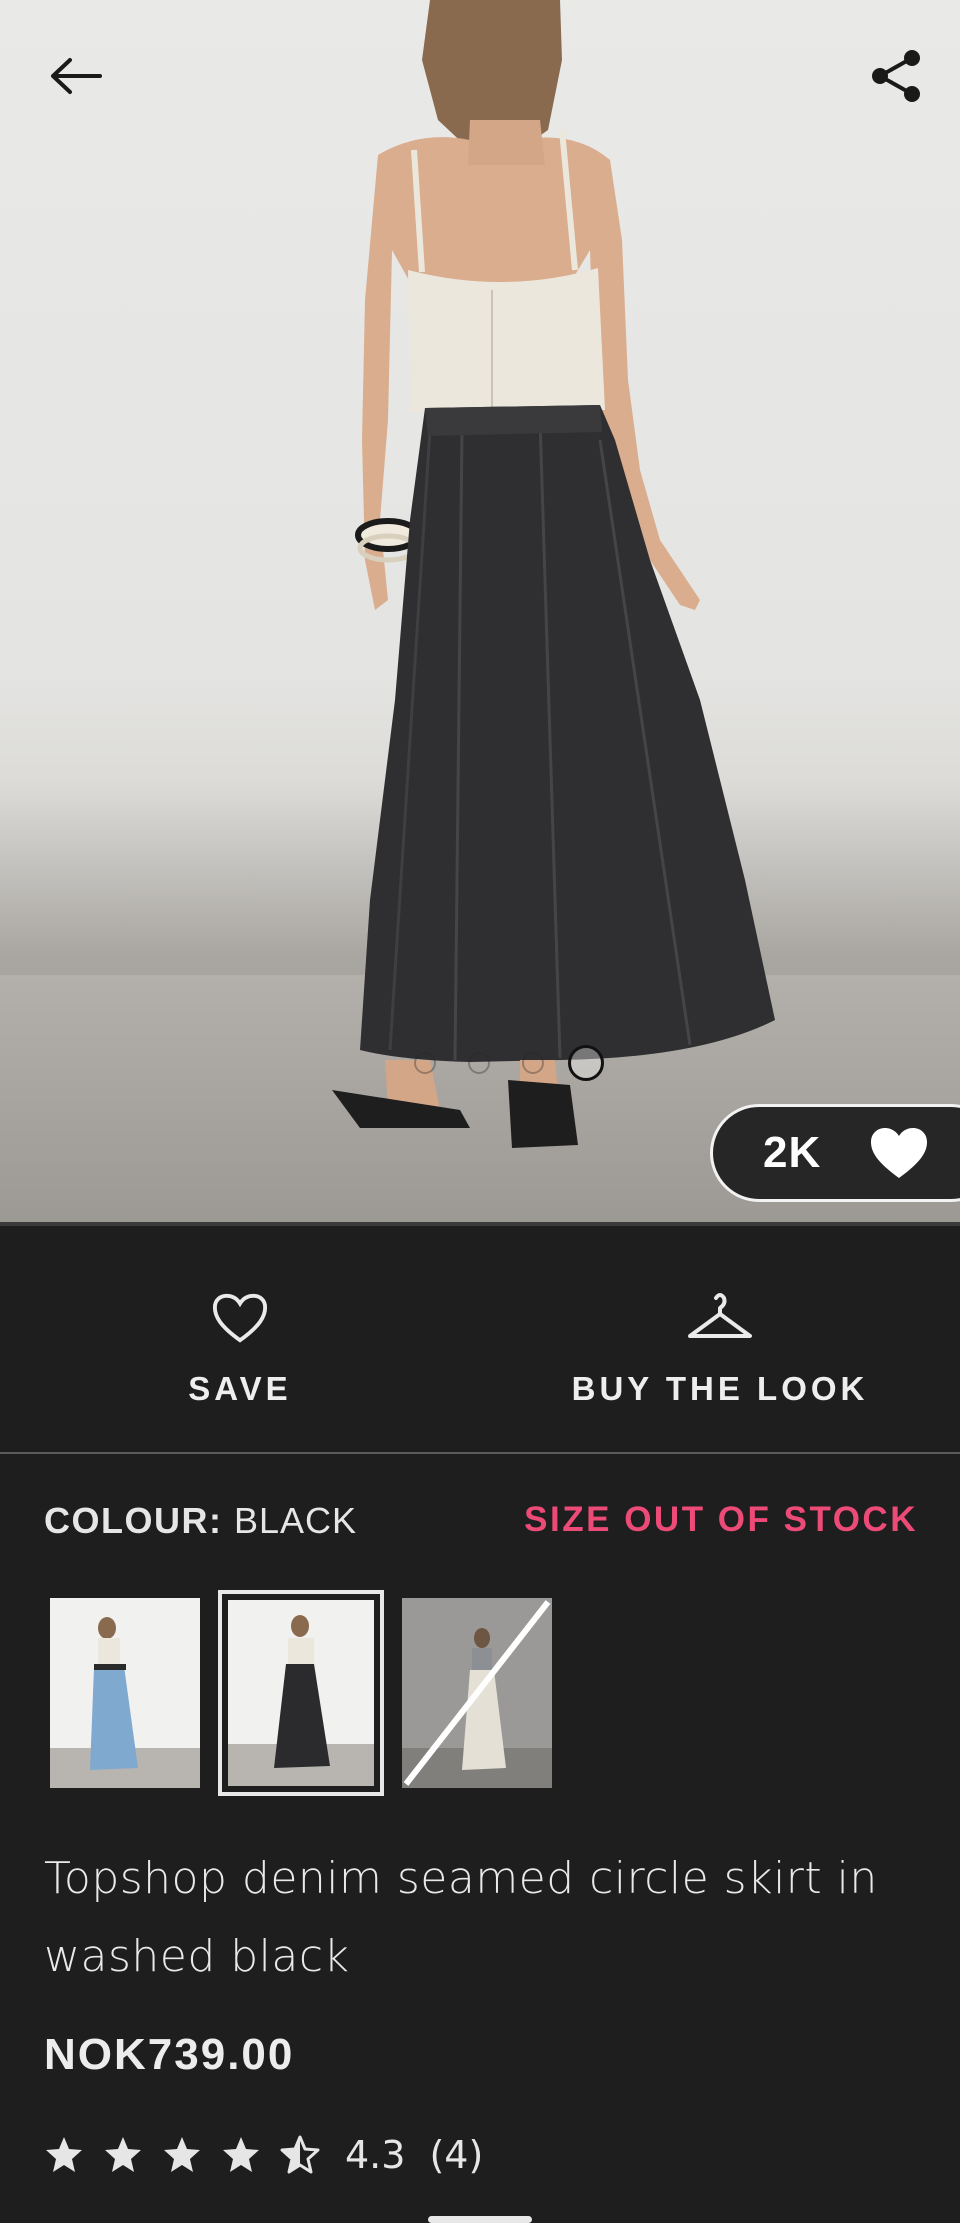 This screenshot has width=960, height=2223. I want to click on share-icon, so click(896, 76).